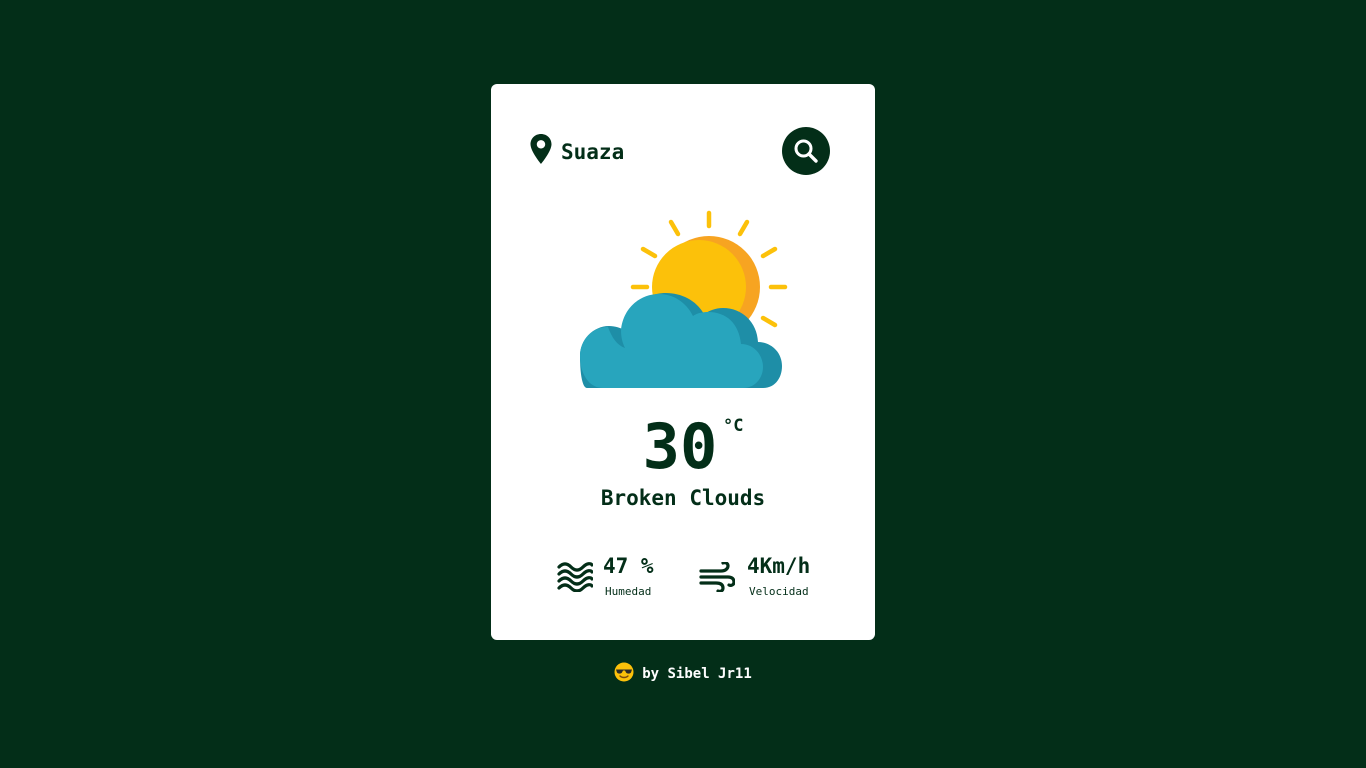  Describe the element at coordinates (575, 577) in the screenshot. I see `waves-icon` at that location.